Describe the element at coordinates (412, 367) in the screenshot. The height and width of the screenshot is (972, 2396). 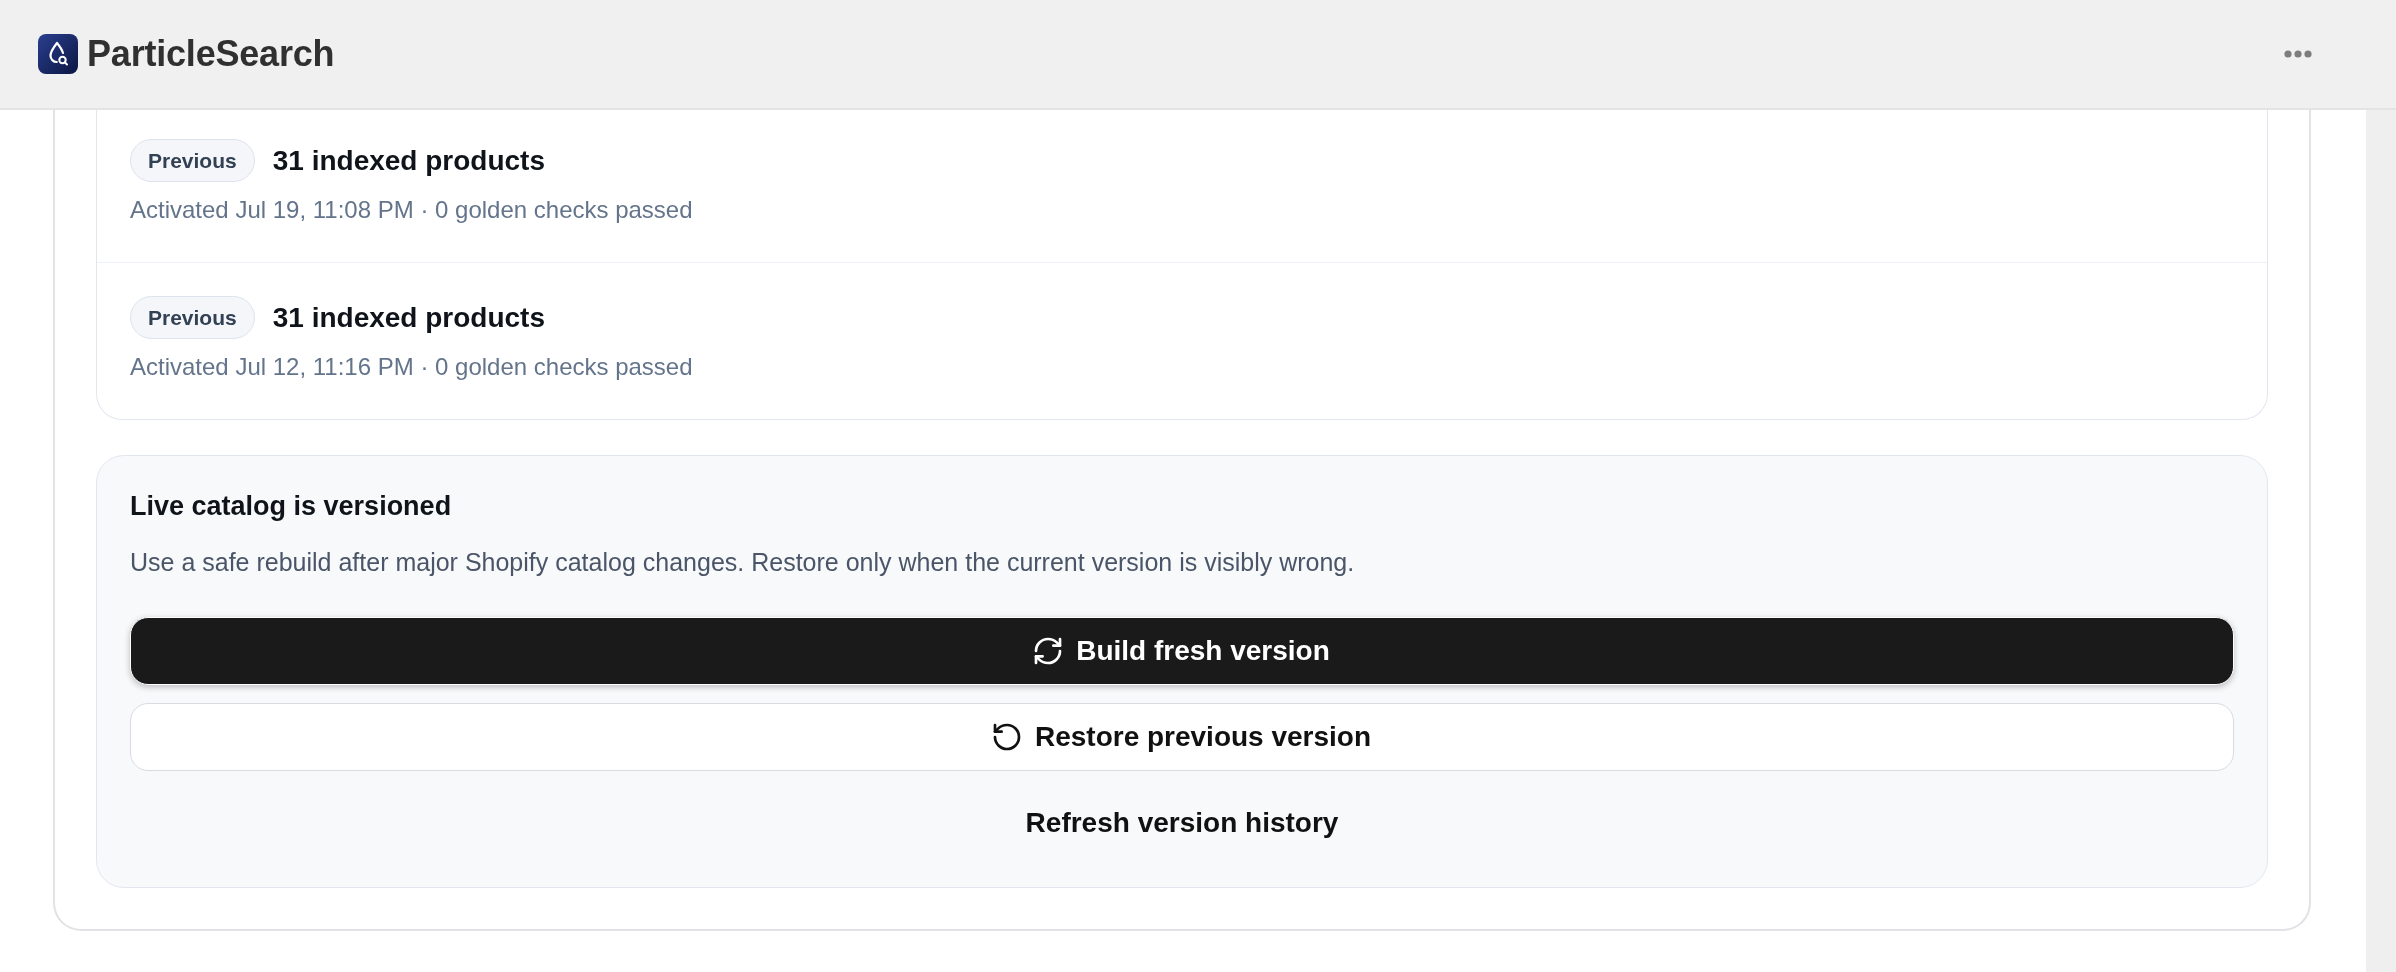
I see `version-details: Activated Jul 12, 11:16 PM · 0 golden checks passed` at that location.